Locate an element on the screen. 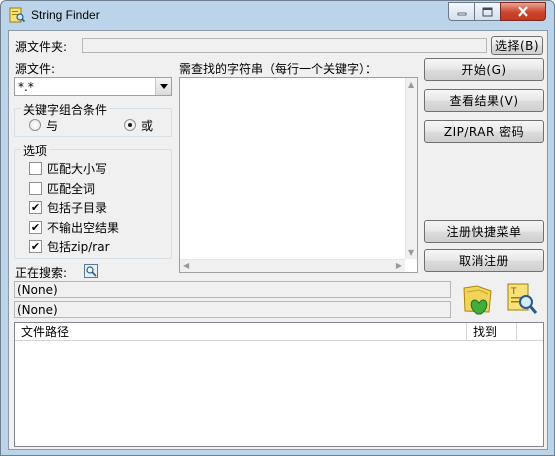 The image size is (555, 456). status-line-1: (None) is located at coordinates (232, 289).